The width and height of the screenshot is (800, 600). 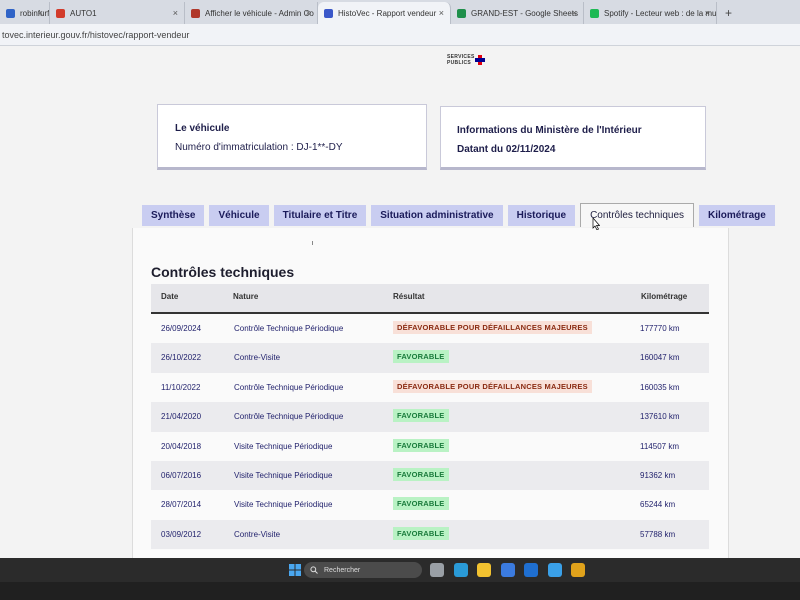 I want to click on vehicle-card-title: Le véhicule, so click(x=202, y=128).